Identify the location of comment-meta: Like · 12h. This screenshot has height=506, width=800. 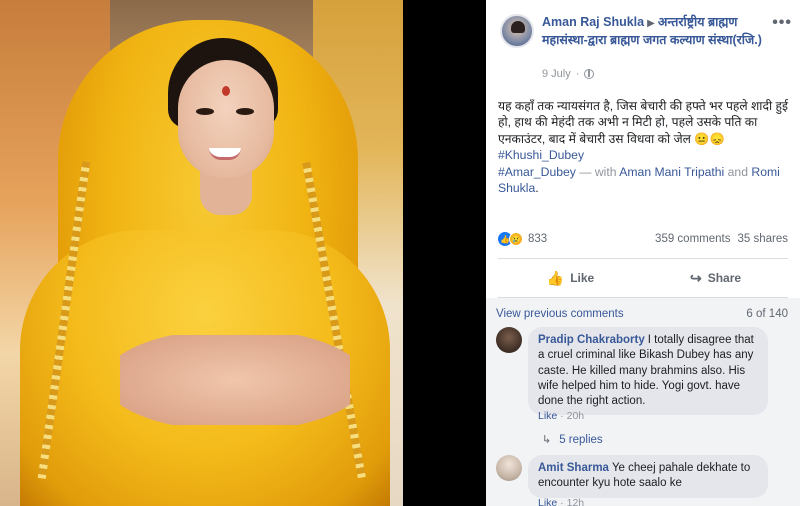
(561, 501).